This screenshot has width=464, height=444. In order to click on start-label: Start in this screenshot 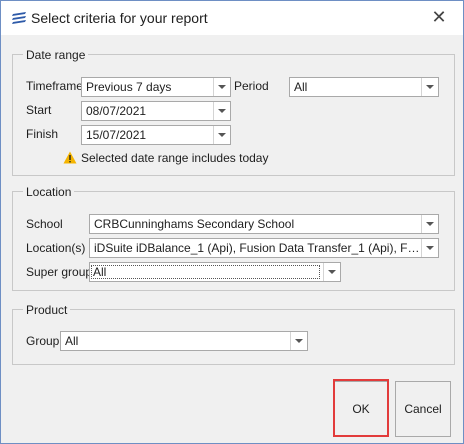, I will do `click(39, 110)`.